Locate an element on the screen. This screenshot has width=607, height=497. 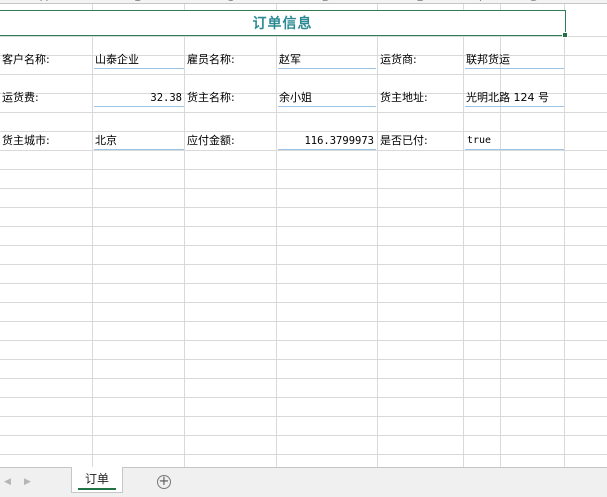
sheet-tab-label: 订单 is located at coordinates (96, 479).